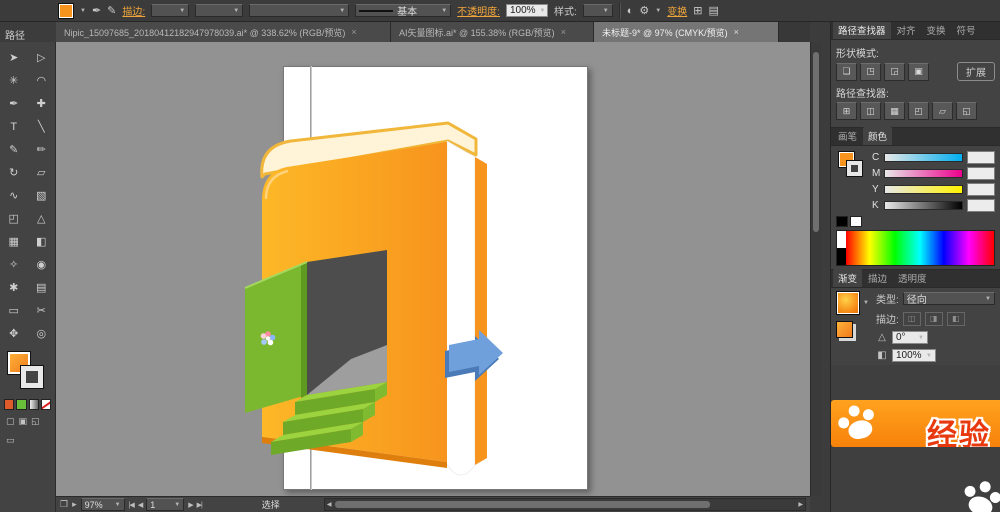  I want to click on stroke-profile-dropdown: ▼, so click(219, 10).